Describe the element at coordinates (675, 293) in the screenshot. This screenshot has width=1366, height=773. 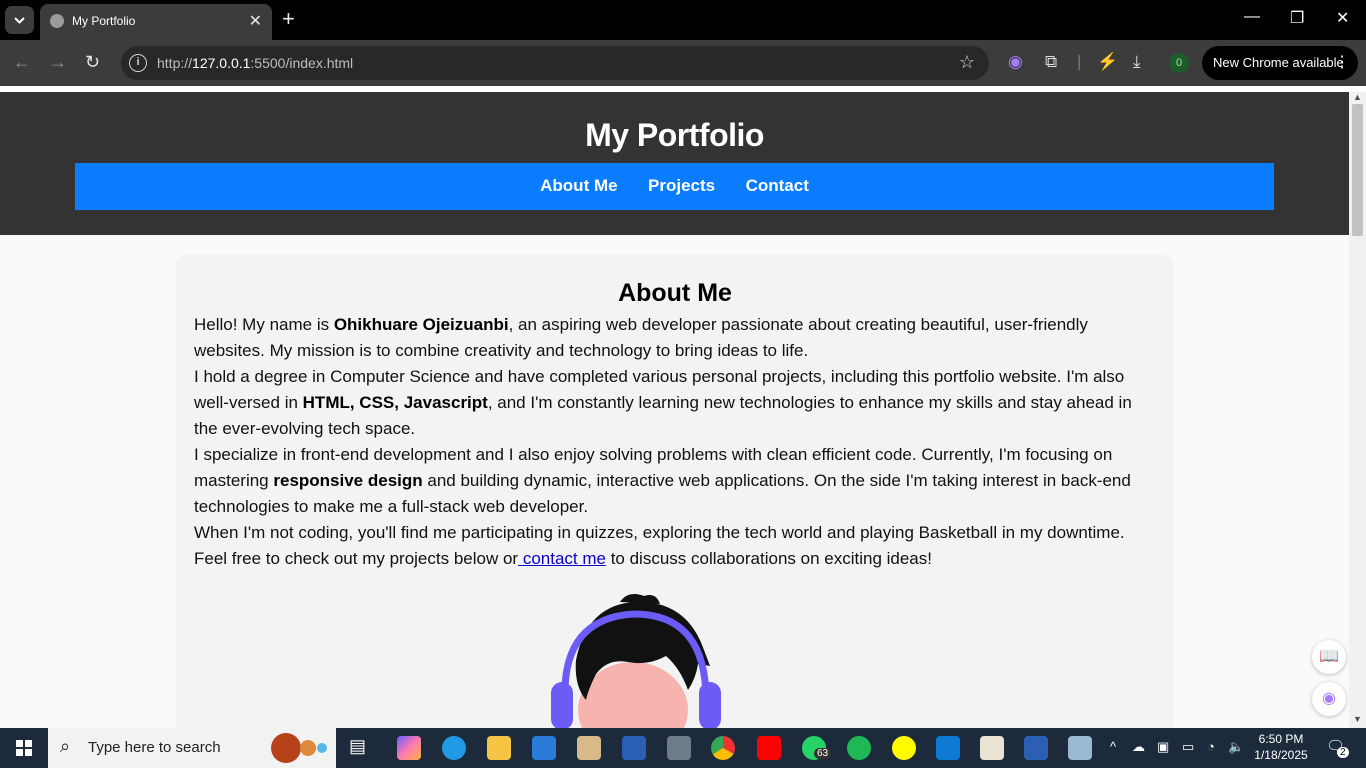
I see `about-heading: About Me` at that location.